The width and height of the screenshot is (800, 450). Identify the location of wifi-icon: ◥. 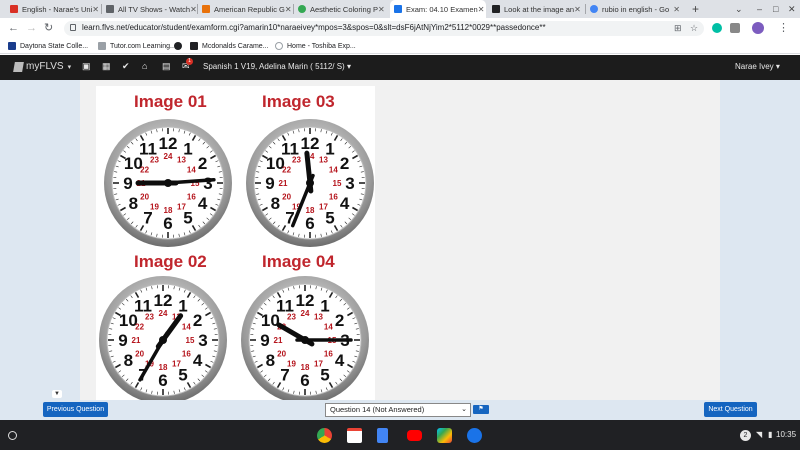
(759, 434).